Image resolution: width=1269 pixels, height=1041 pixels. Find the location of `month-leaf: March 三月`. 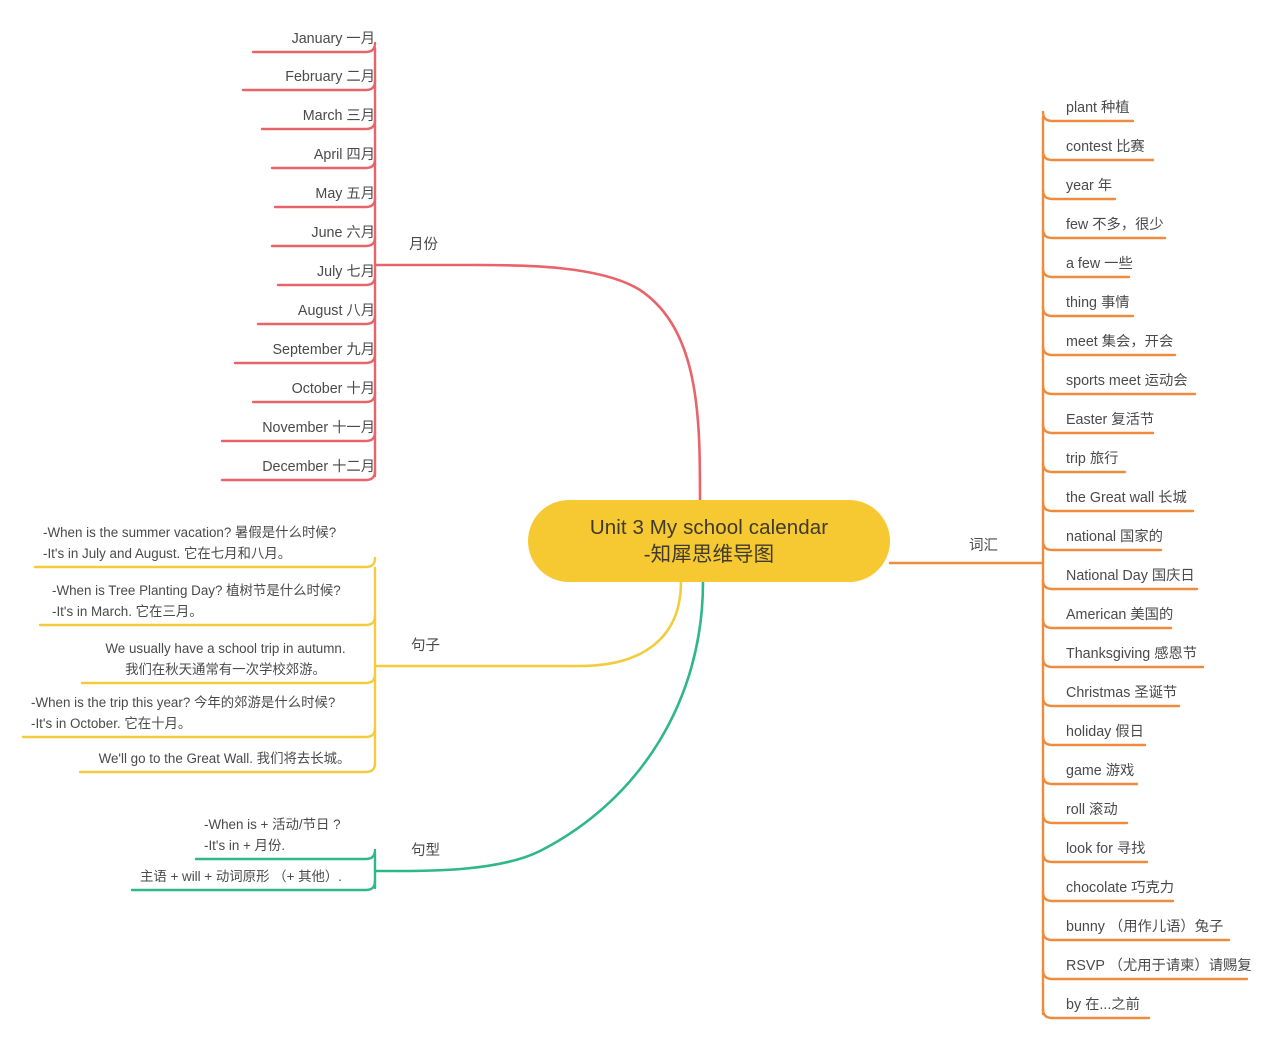

month-leaf: March 三月 is located at coordinates (318, 116).